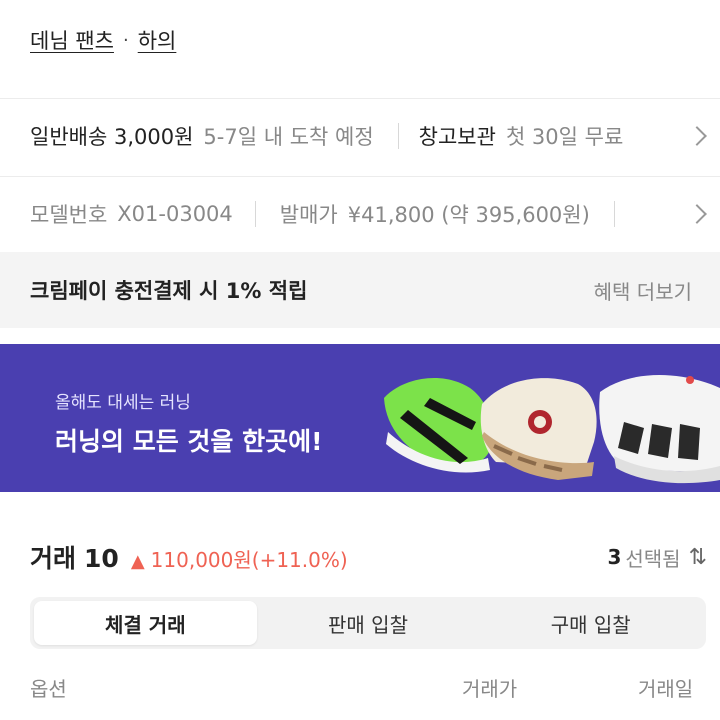  What do you see at coordinates (169, 291) in the screenshot?
I see `benefit-title: 크림페이 충전결제 시 1% 적립` at bounding box center [169, 291].